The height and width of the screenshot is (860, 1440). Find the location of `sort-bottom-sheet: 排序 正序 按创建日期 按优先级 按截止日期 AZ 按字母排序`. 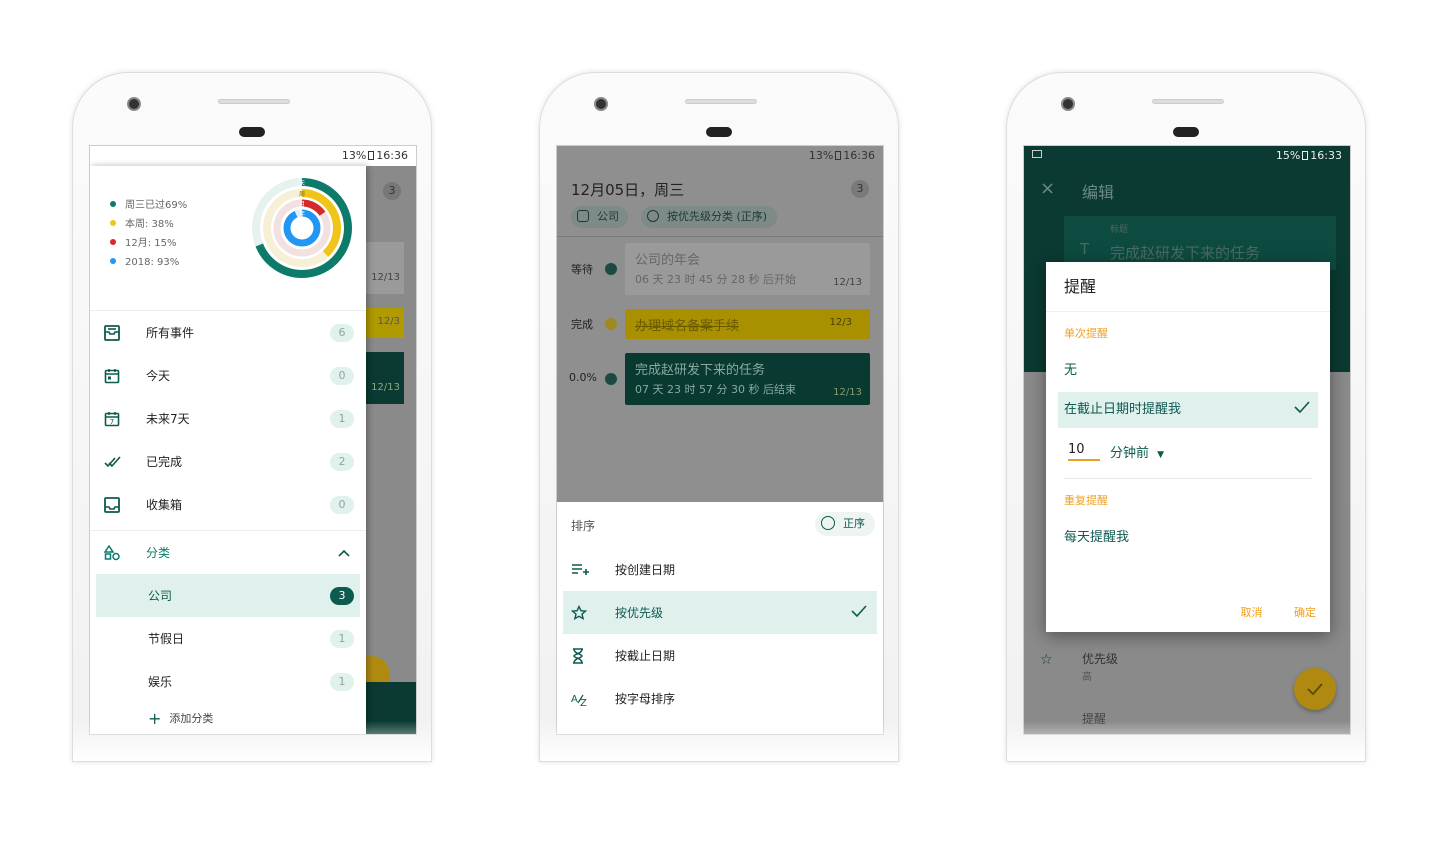

sort-bottom-sheet: 排序 正序 按创建日期 按优先级 按截止日期 AZ 按字母排序 is located at coordinates (720, 618).